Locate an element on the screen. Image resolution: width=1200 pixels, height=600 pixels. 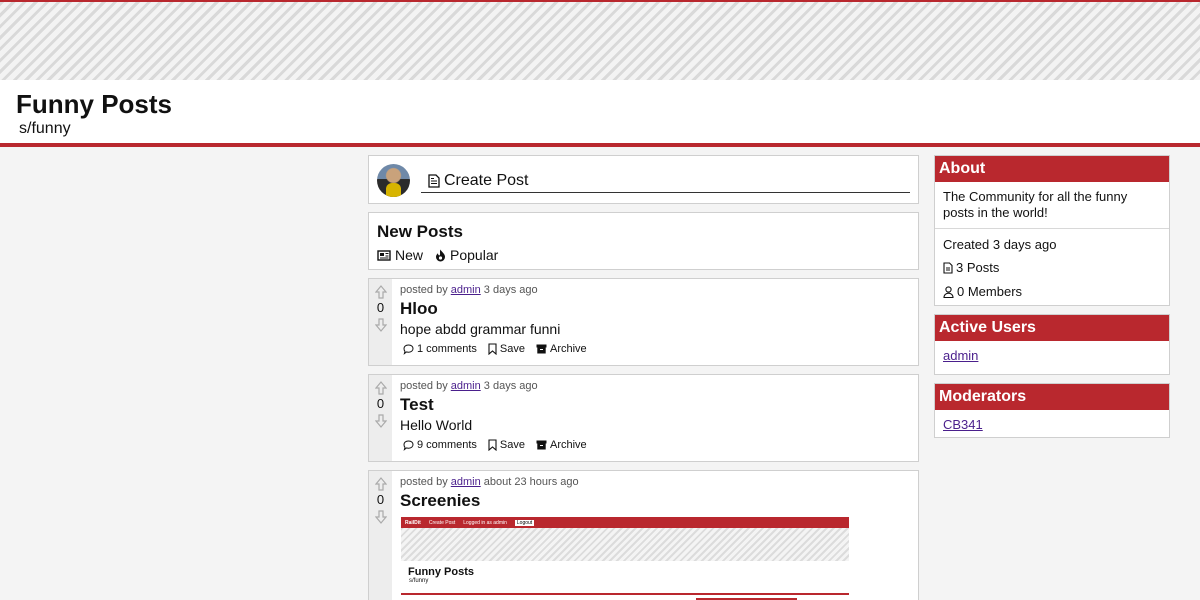
create-post-input: Create Post is located at coordinates (665, 181).